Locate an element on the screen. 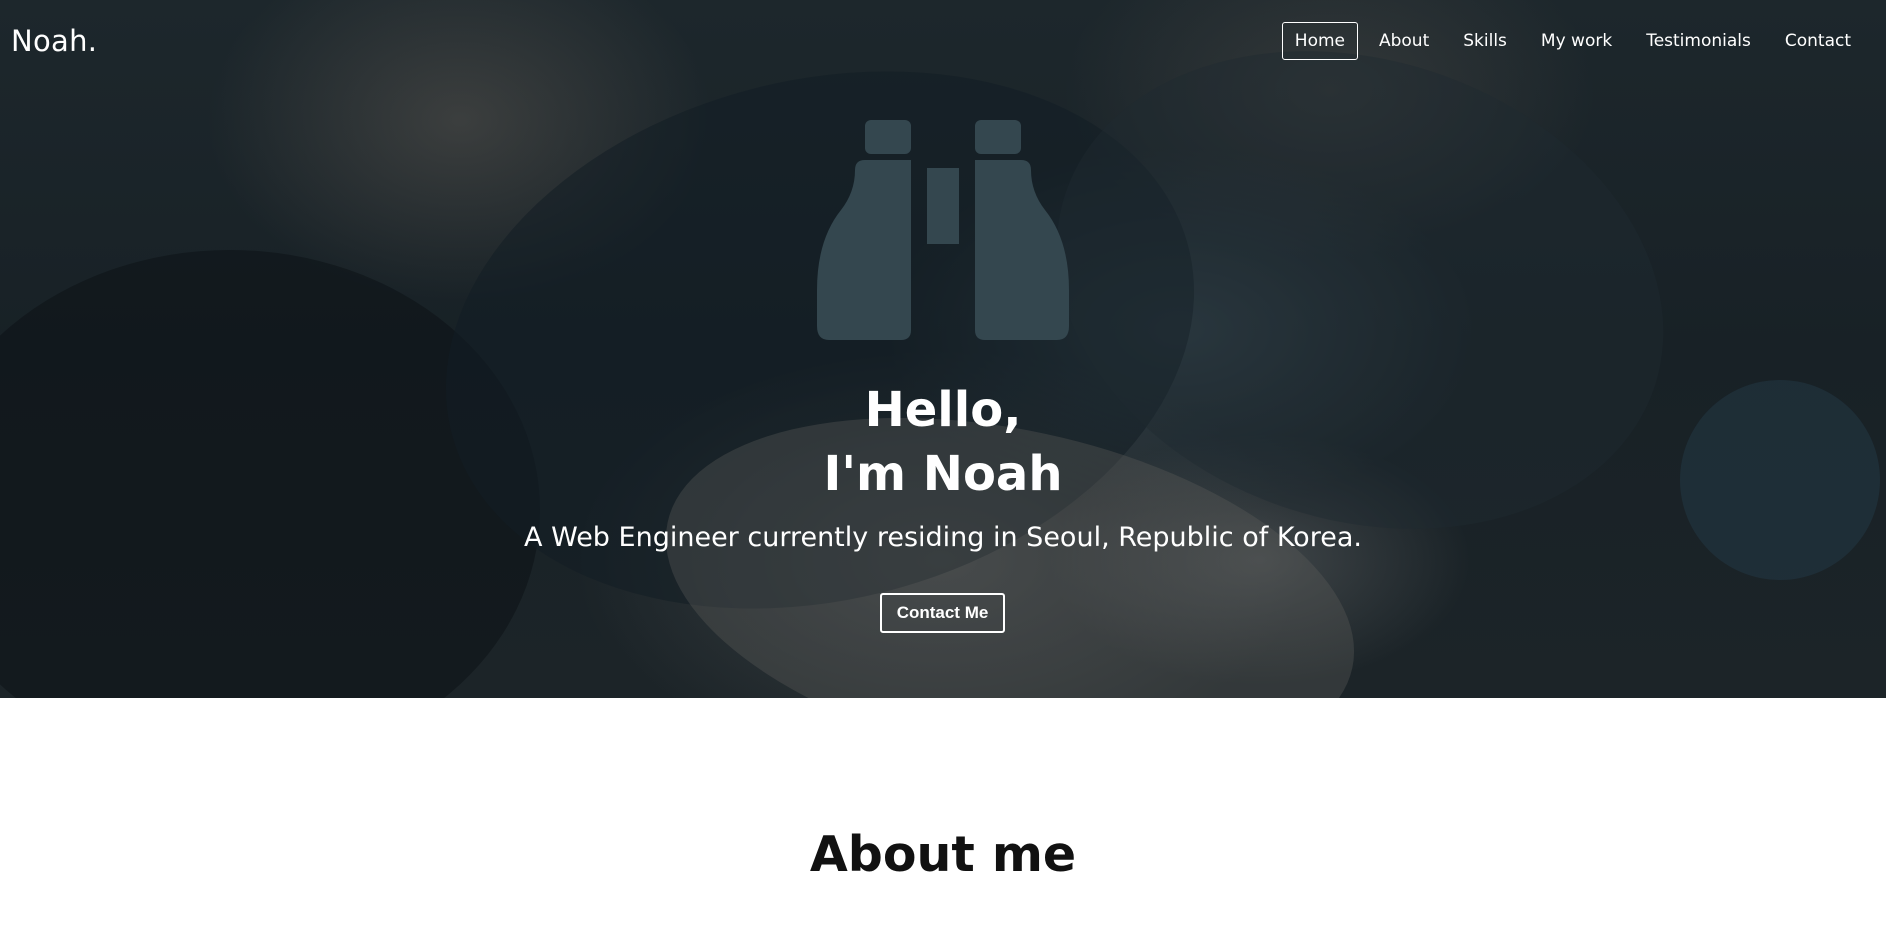 This screenshot has width=1886, height=952. nav-item-about: About is located at coordinates (1404, 41).